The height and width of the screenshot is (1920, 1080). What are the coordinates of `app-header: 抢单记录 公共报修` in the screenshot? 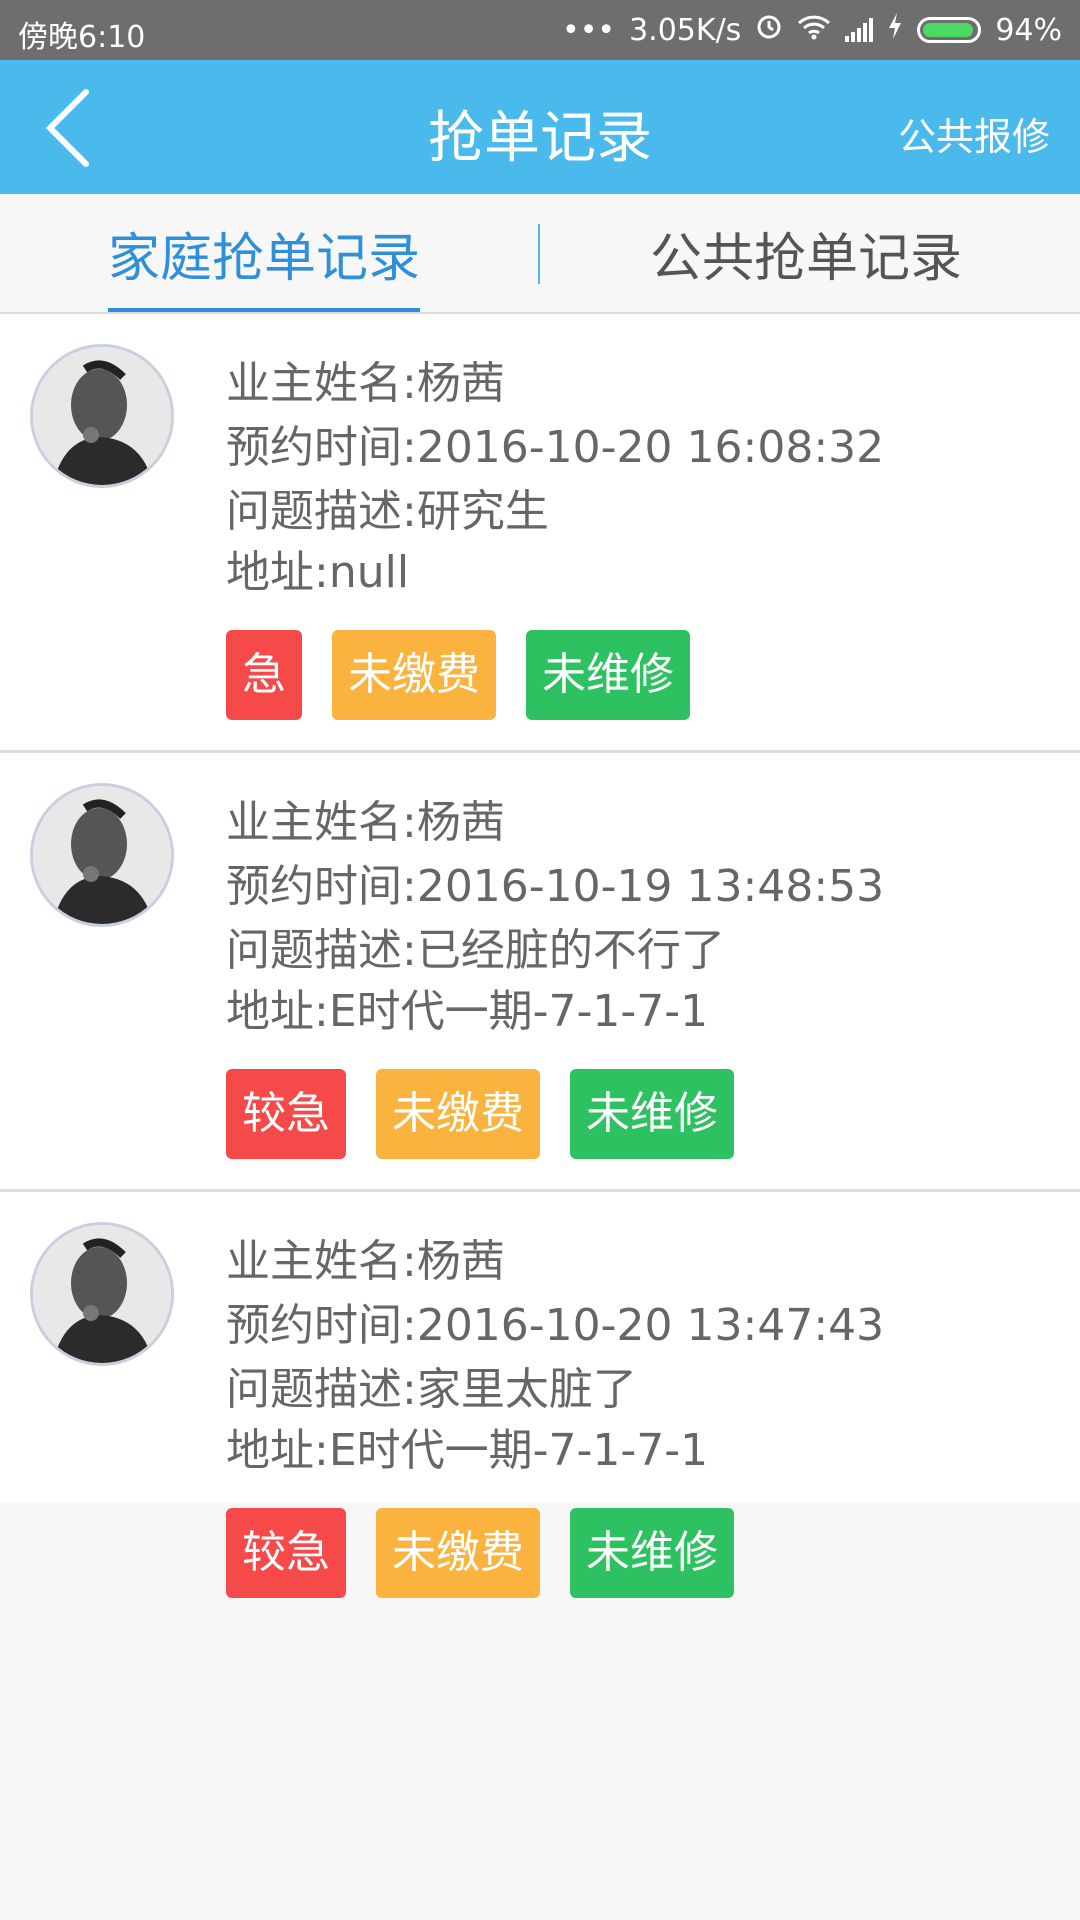 It's located at (540, 127).